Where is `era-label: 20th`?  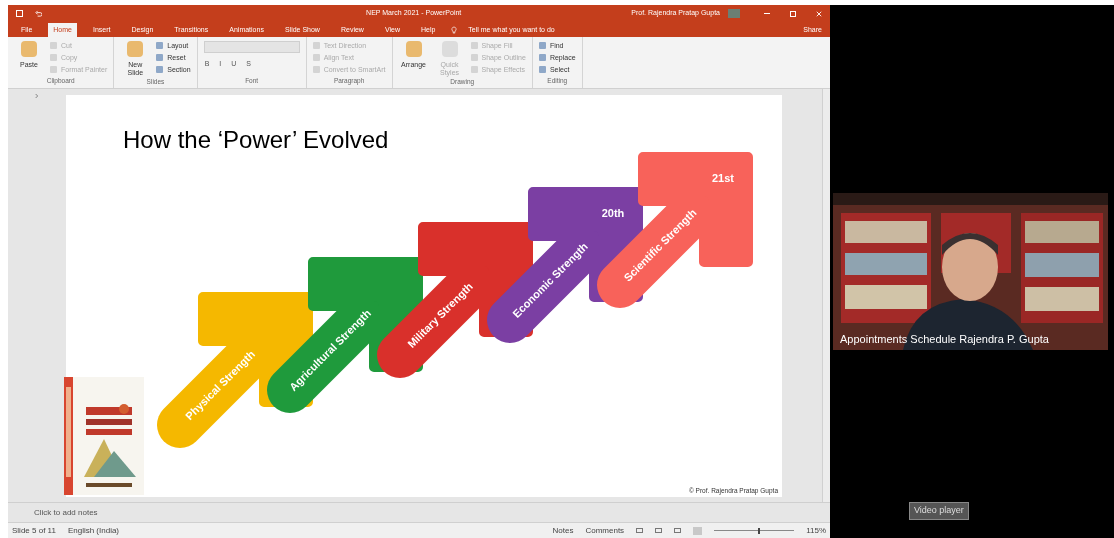 era-label: 20th is located at coordinates (613, 213).